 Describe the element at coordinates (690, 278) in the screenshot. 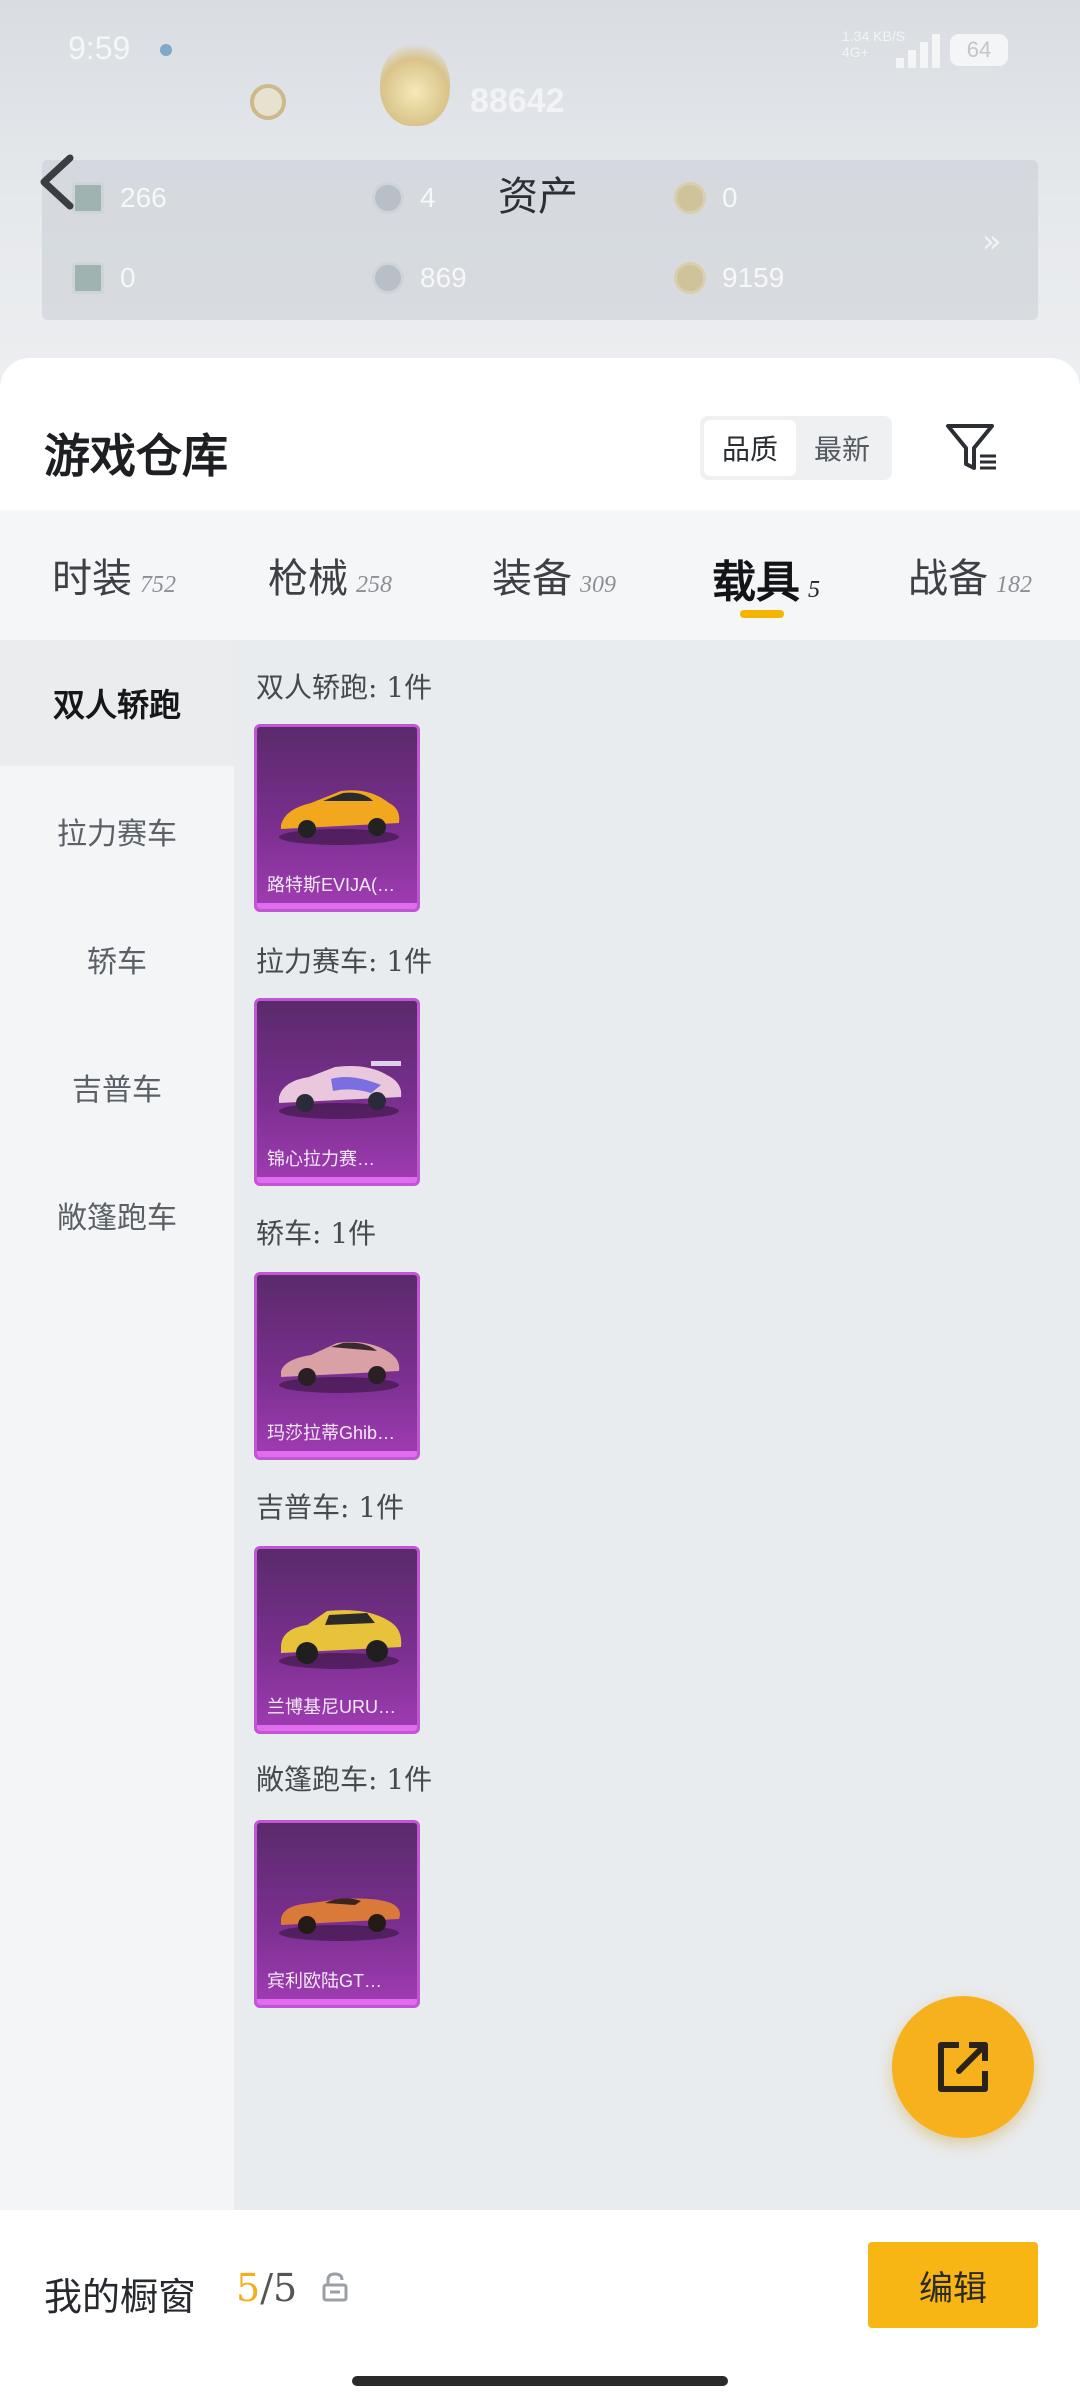

I see `gold-token-icon` at that location.